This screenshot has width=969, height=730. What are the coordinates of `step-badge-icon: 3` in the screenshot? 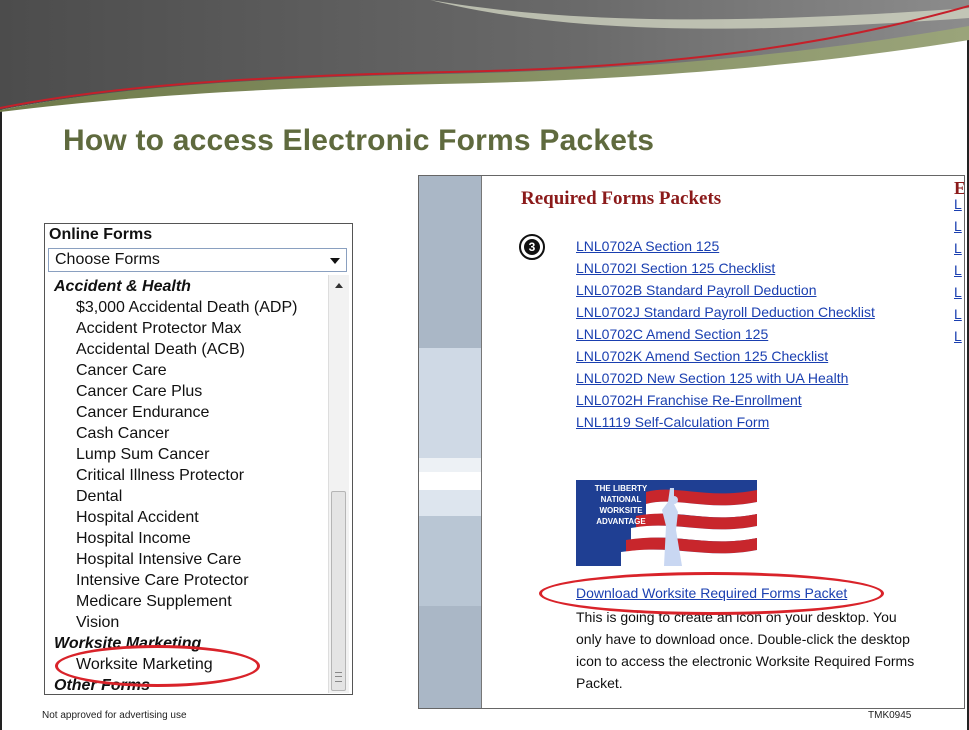 It's located at (532, 247).